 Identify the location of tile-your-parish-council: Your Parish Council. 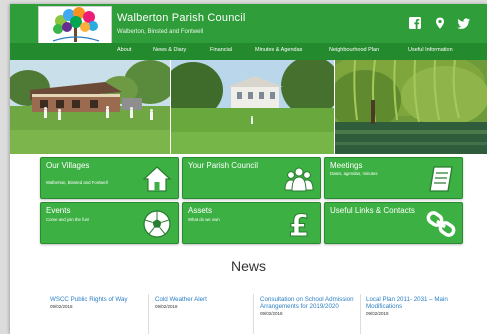
(251, 178).